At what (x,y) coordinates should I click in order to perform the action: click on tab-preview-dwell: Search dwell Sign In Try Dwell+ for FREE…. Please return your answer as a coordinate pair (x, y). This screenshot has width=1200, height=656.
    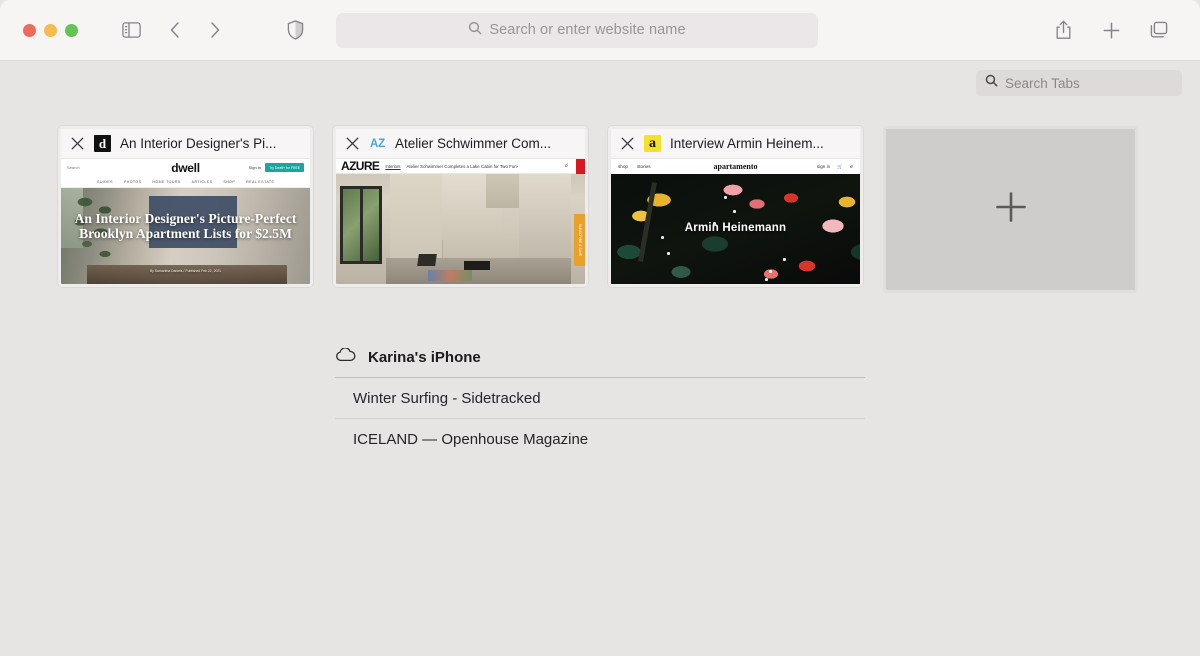
    Looking at the image, I should click on (185, 221).